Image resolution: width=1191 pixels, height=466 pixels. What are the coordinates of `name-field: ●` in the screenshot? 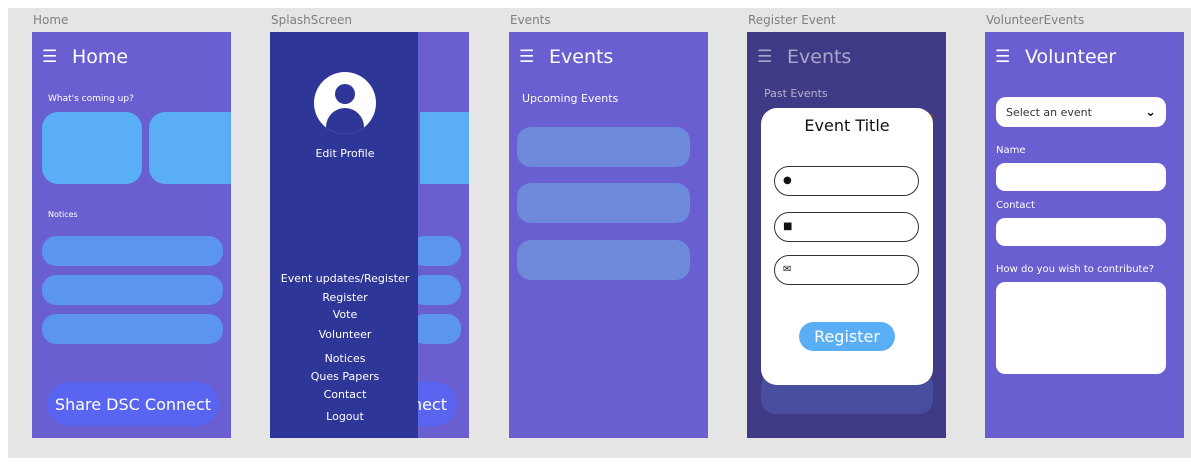 It's located at (846, 181).